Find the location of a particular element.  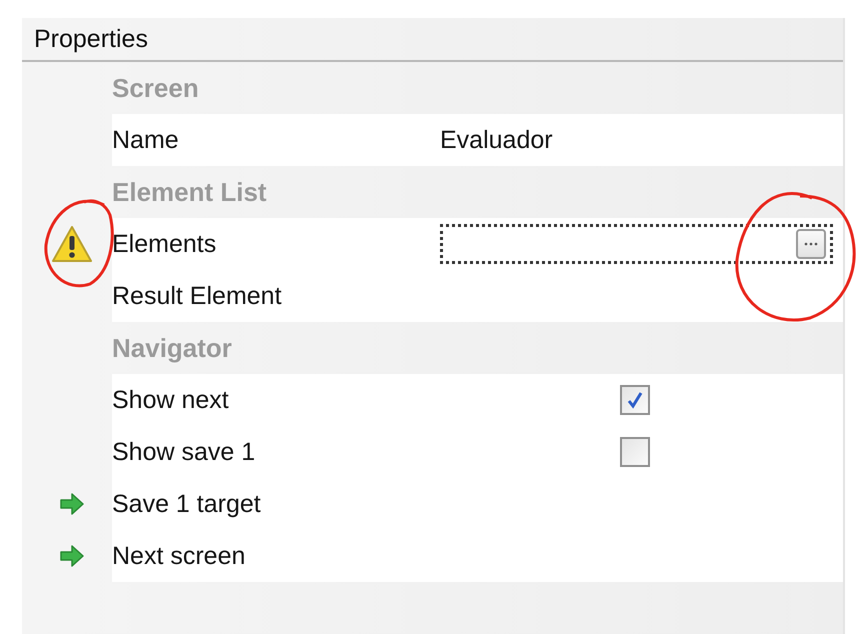

category-heading: Element List is located at coordinates (189, 192).